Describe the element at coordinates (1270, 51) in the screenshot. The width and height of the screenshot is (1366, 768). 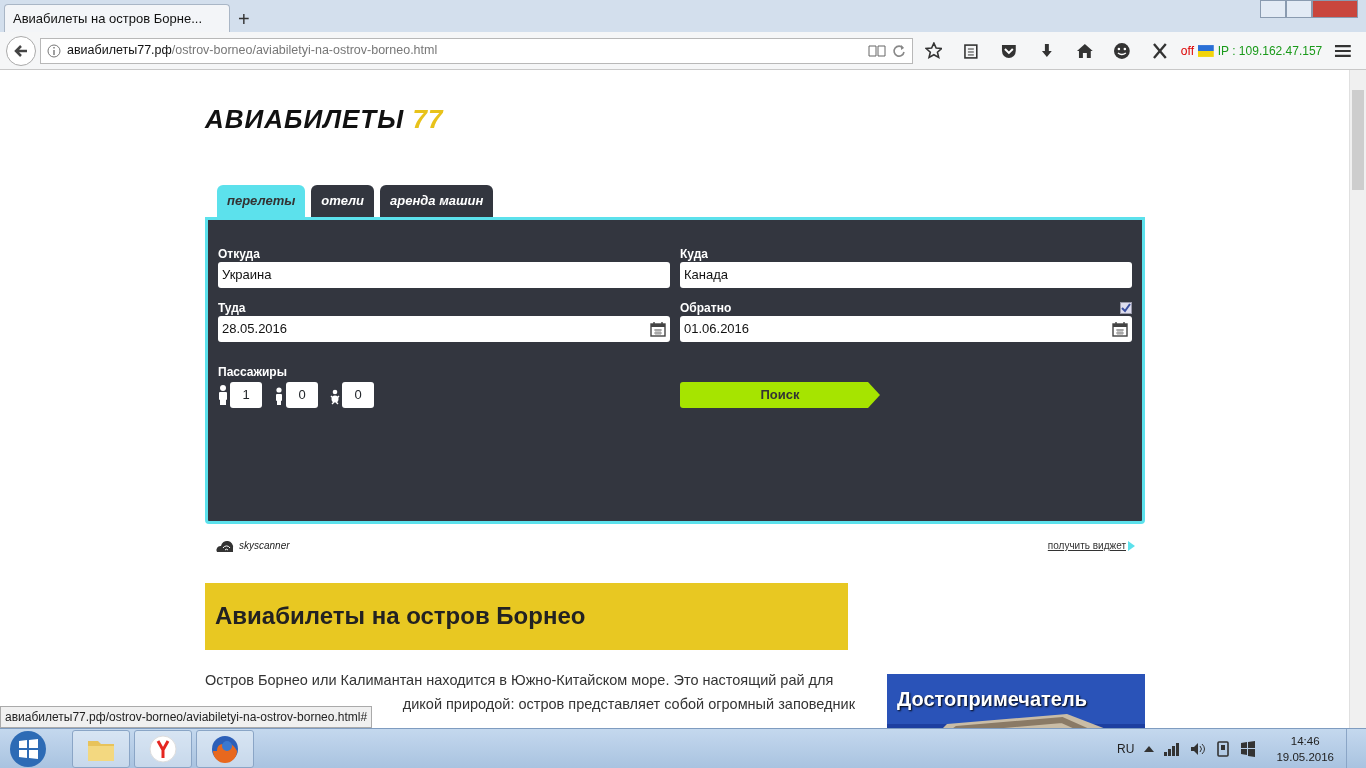
I see `ip-address: IP : 109.162.47.157` at that location.